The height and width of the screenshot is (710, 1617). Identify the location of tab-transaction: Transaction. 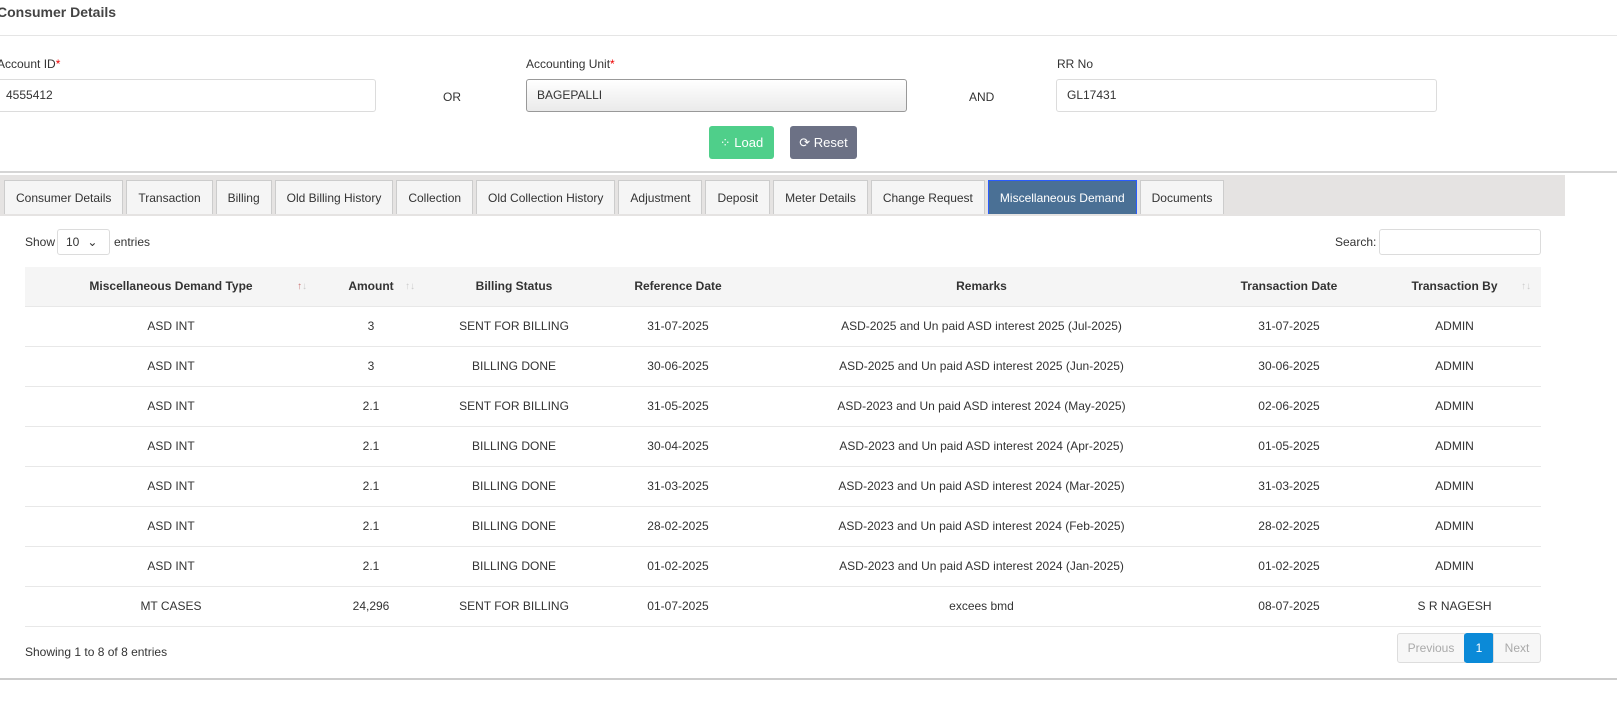
(169, 197).